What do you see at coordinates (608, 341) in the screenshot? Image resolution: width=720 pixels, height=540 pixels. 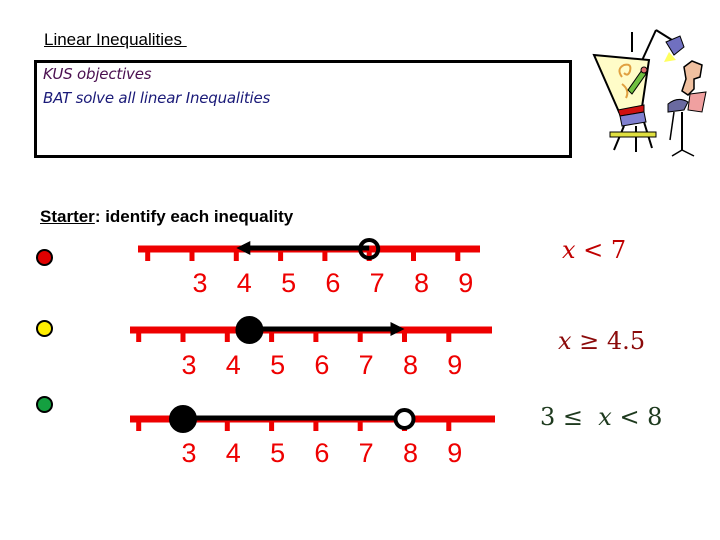 I see `answer-relation: ≥ 4.5` at bounding box center [608, 341].